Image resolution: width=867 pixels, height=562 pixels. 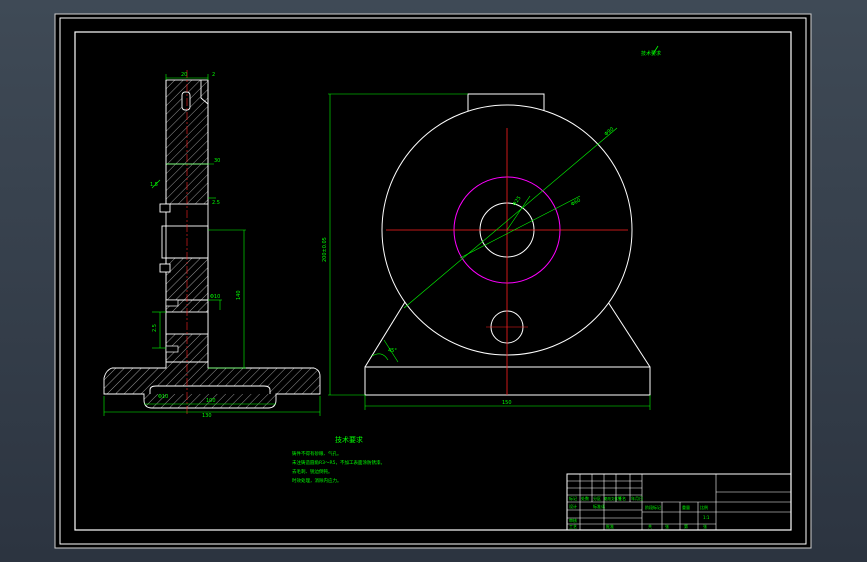 I want to click on tb-stage-label: 重量, so click(x=686, y=507).